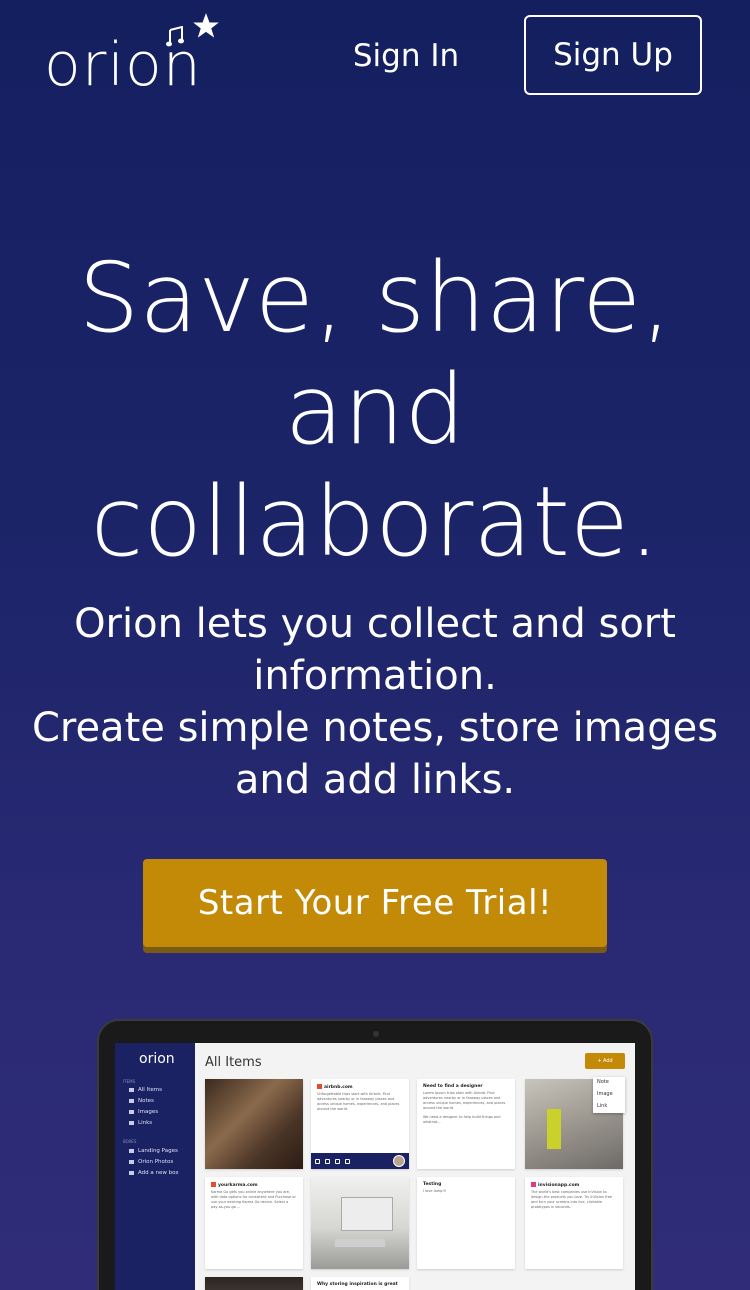 This screenshot has width=750, height=1290. I want to click on imac-shape, so click(367, 1214).